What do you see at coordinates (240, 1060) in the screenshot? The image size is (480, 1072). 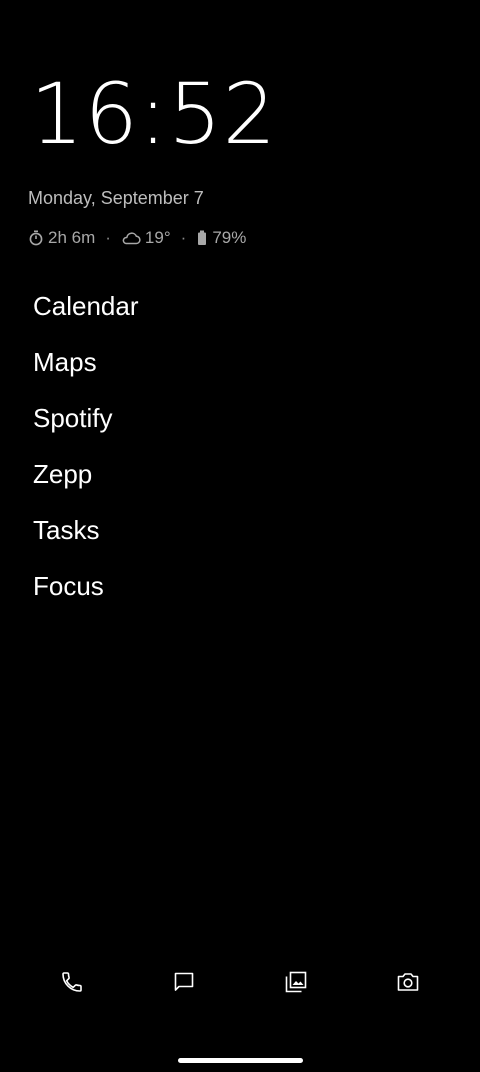 I see `home-indicator` at bounding box center [240, 1060].